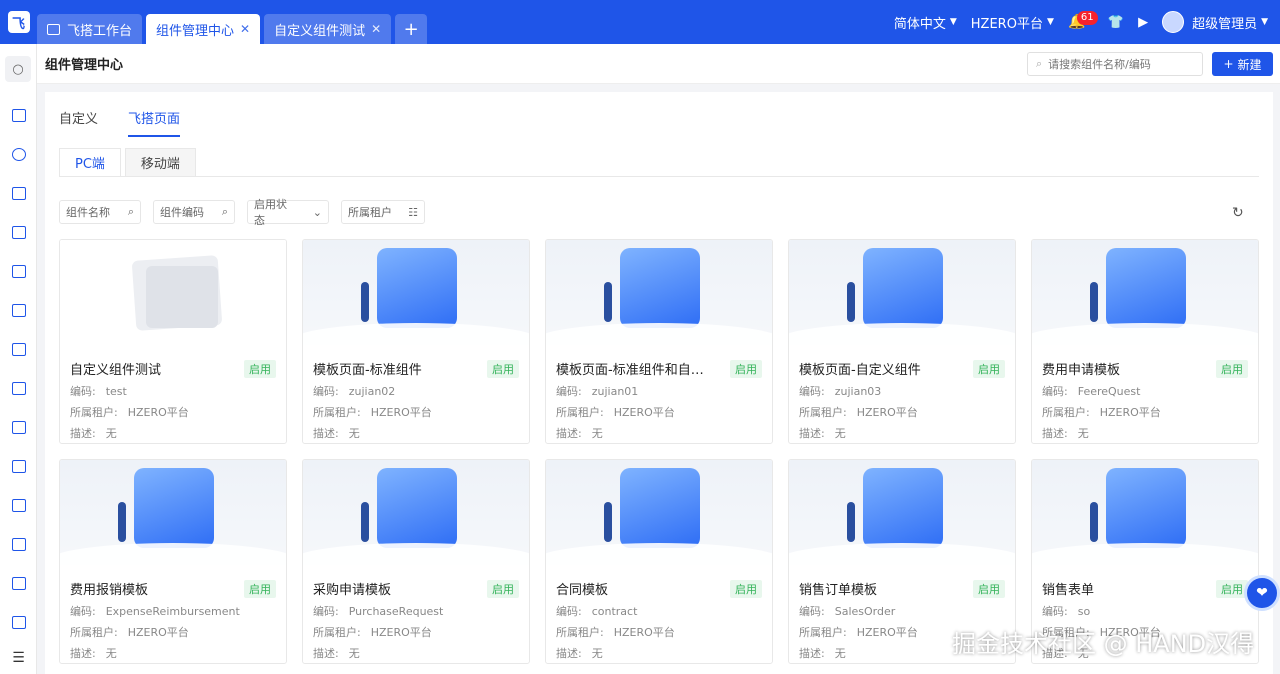  I want to click on filter-status: 启用状态 ⌄, so click(288, 212).